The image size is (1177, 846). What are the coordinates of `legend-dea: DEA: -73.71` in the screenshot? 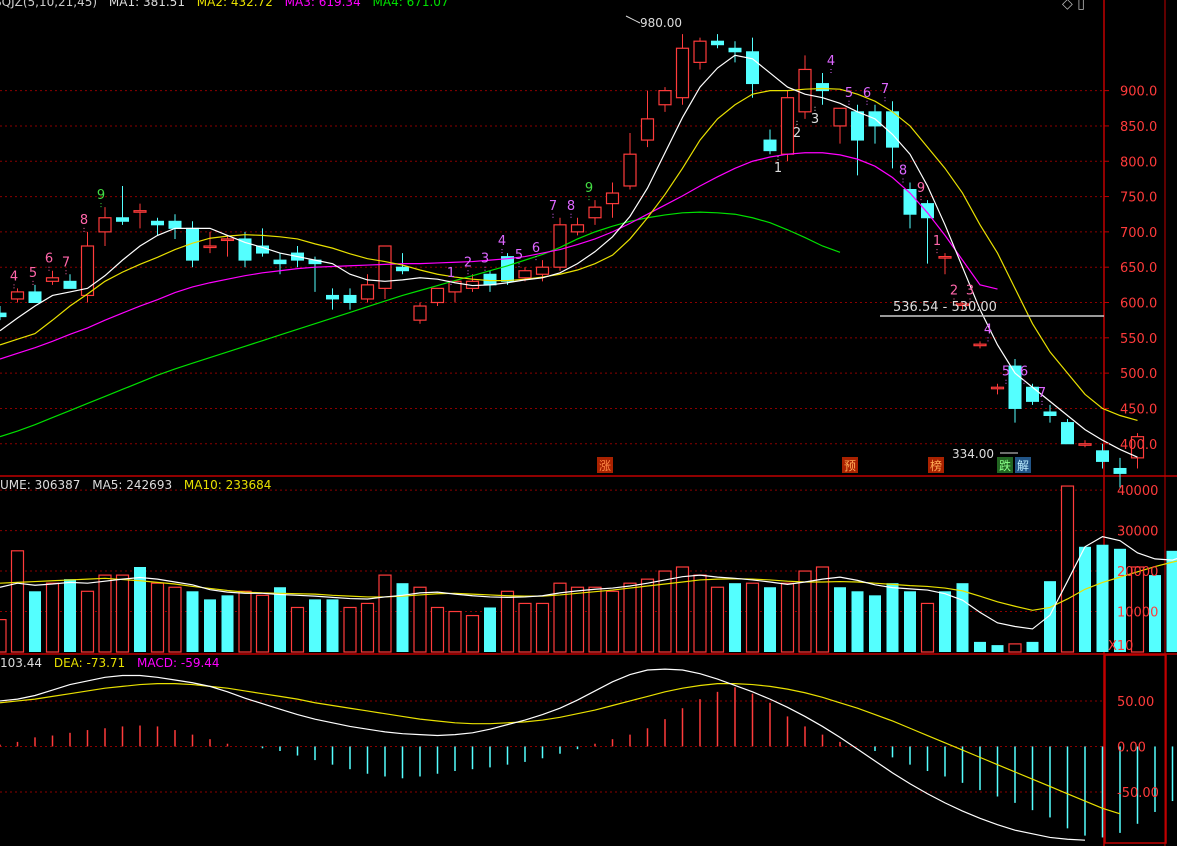 It's located at (89, 663).